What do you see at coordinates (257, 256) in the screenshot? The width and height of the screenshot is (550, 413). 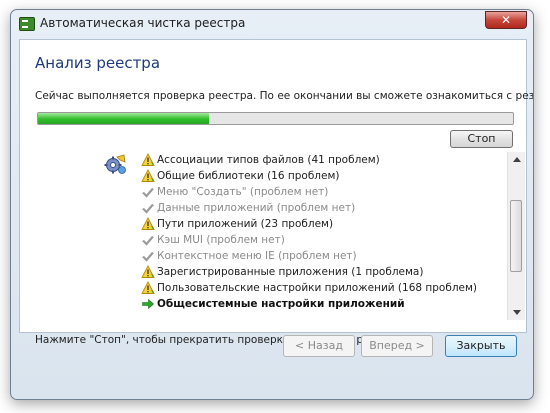 I see `list-item-label: Контекстное меню IE (проблем нет)` at bounding box center [257, 256].